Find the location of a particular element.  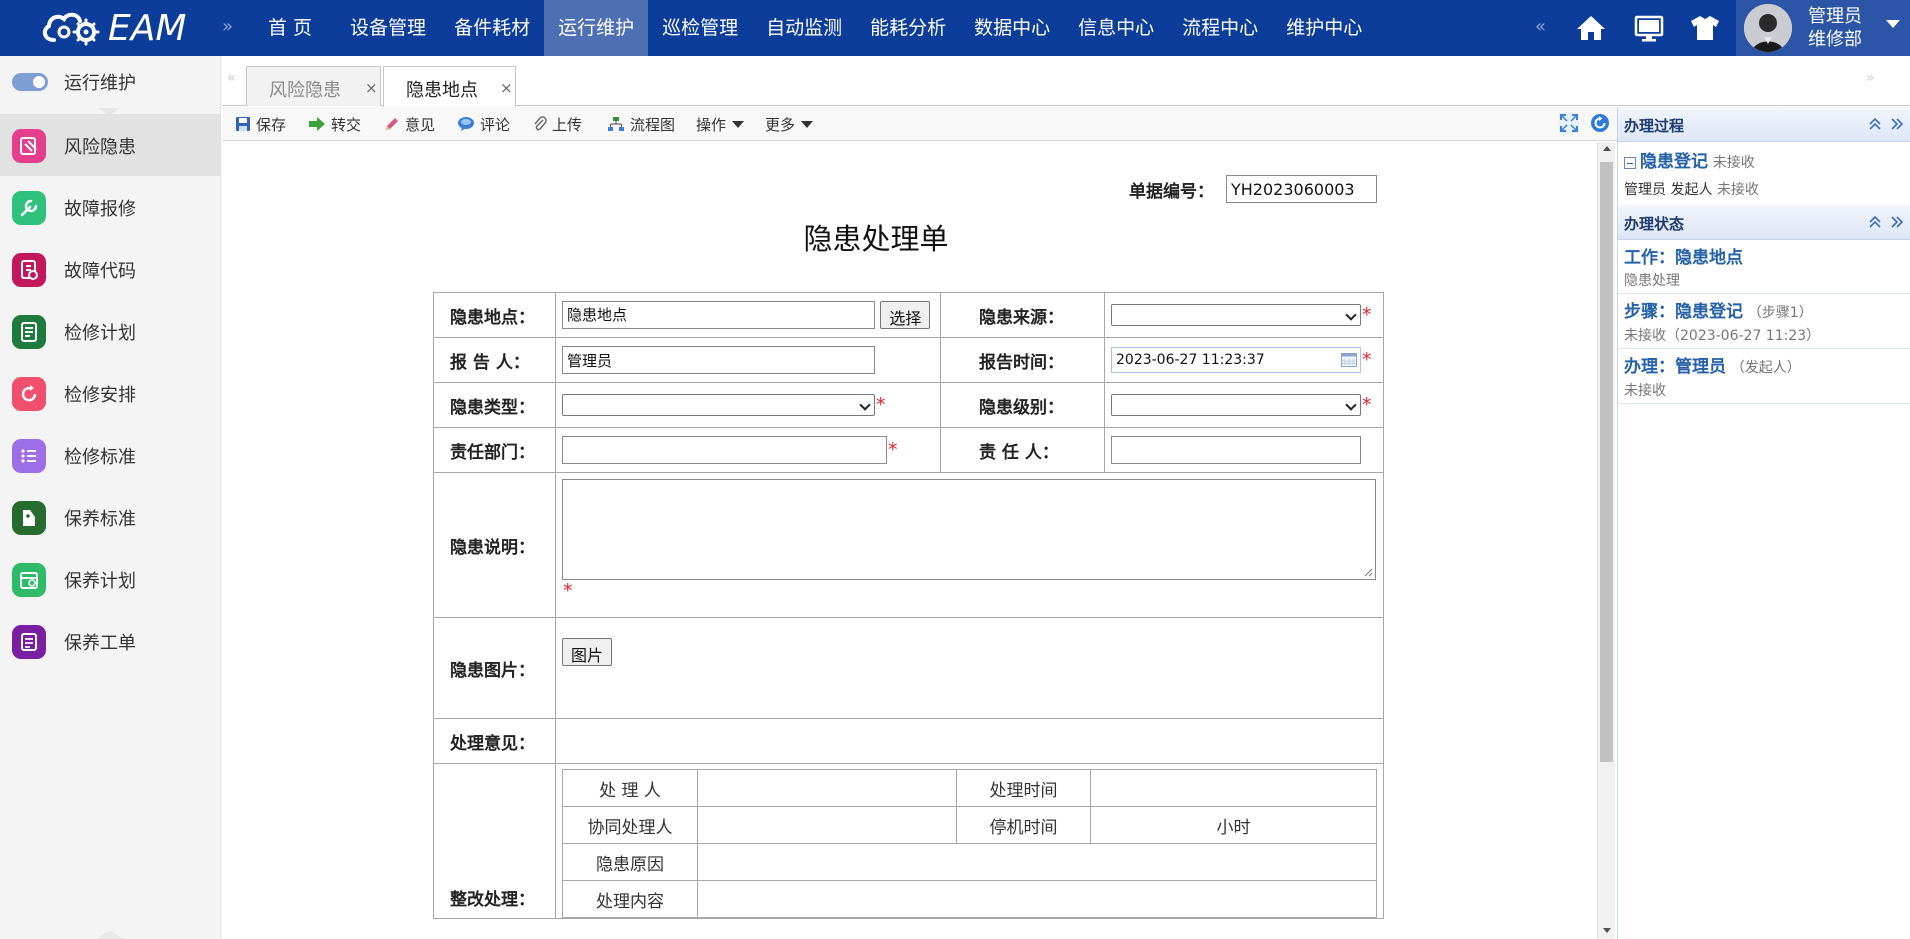

nav-item-operation-maintenance: 运行维护 is located at coordinates (596, 28).